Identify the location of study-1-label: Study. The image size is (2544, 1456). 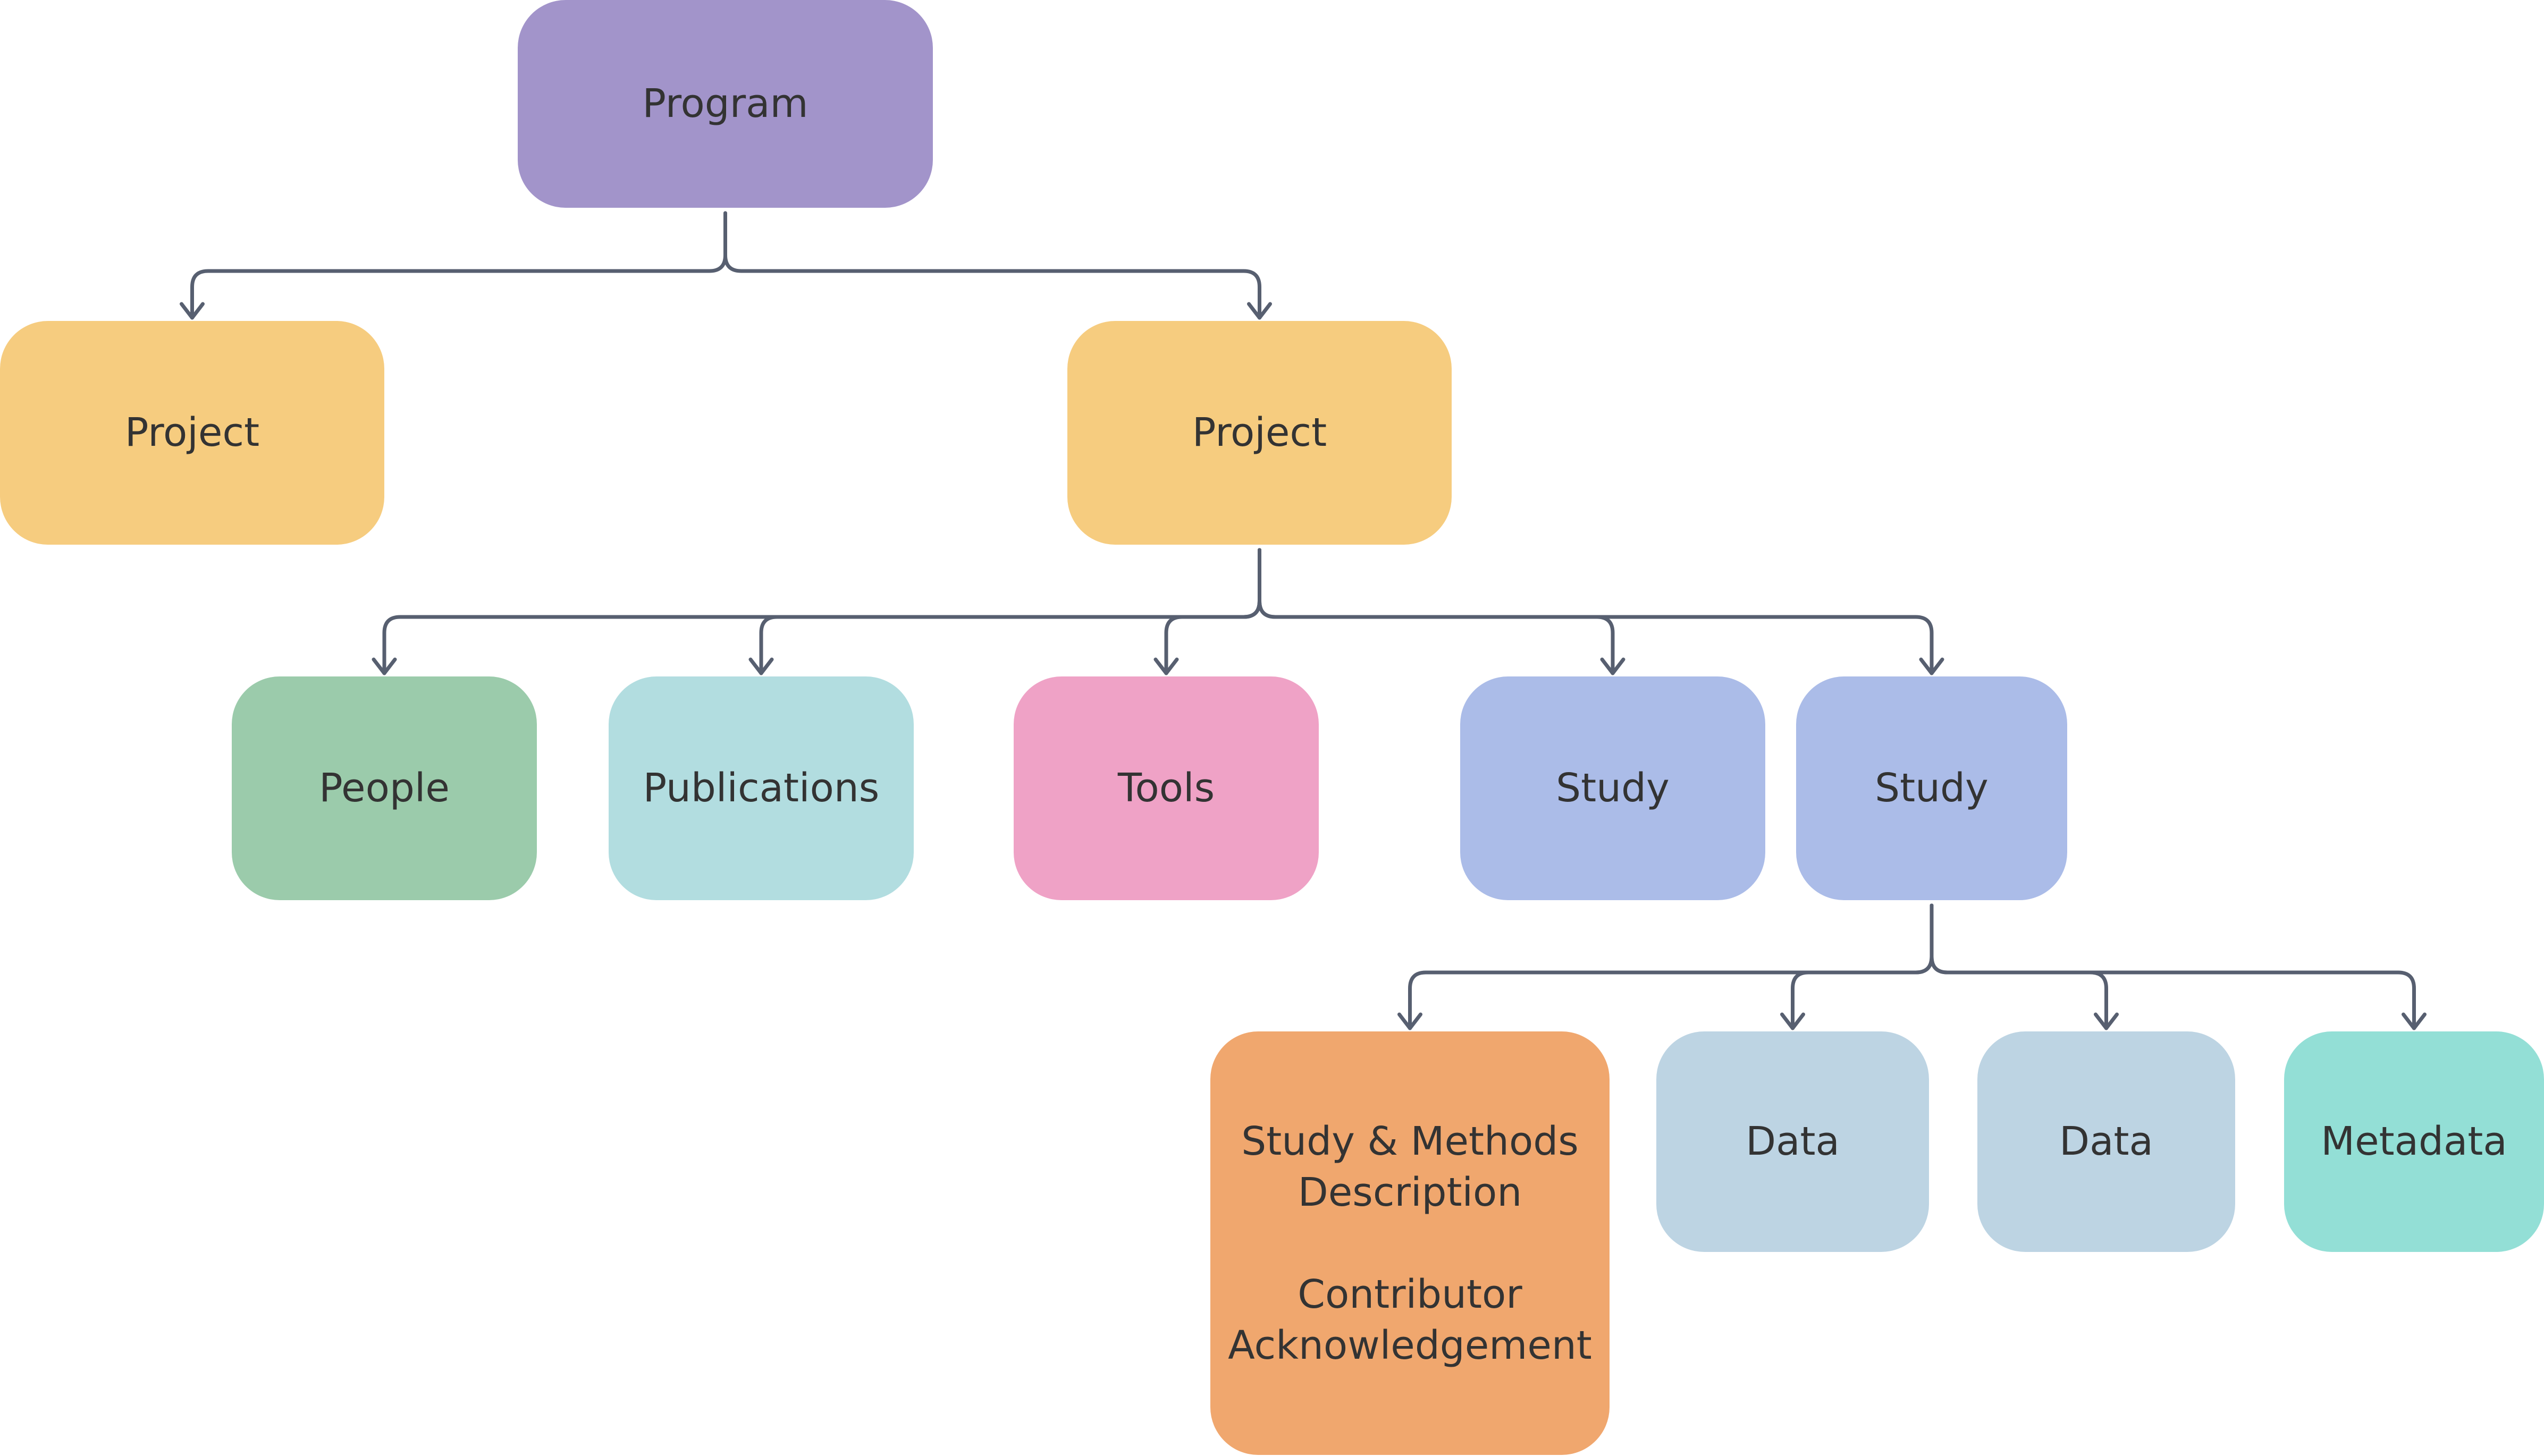
(1613, 788).